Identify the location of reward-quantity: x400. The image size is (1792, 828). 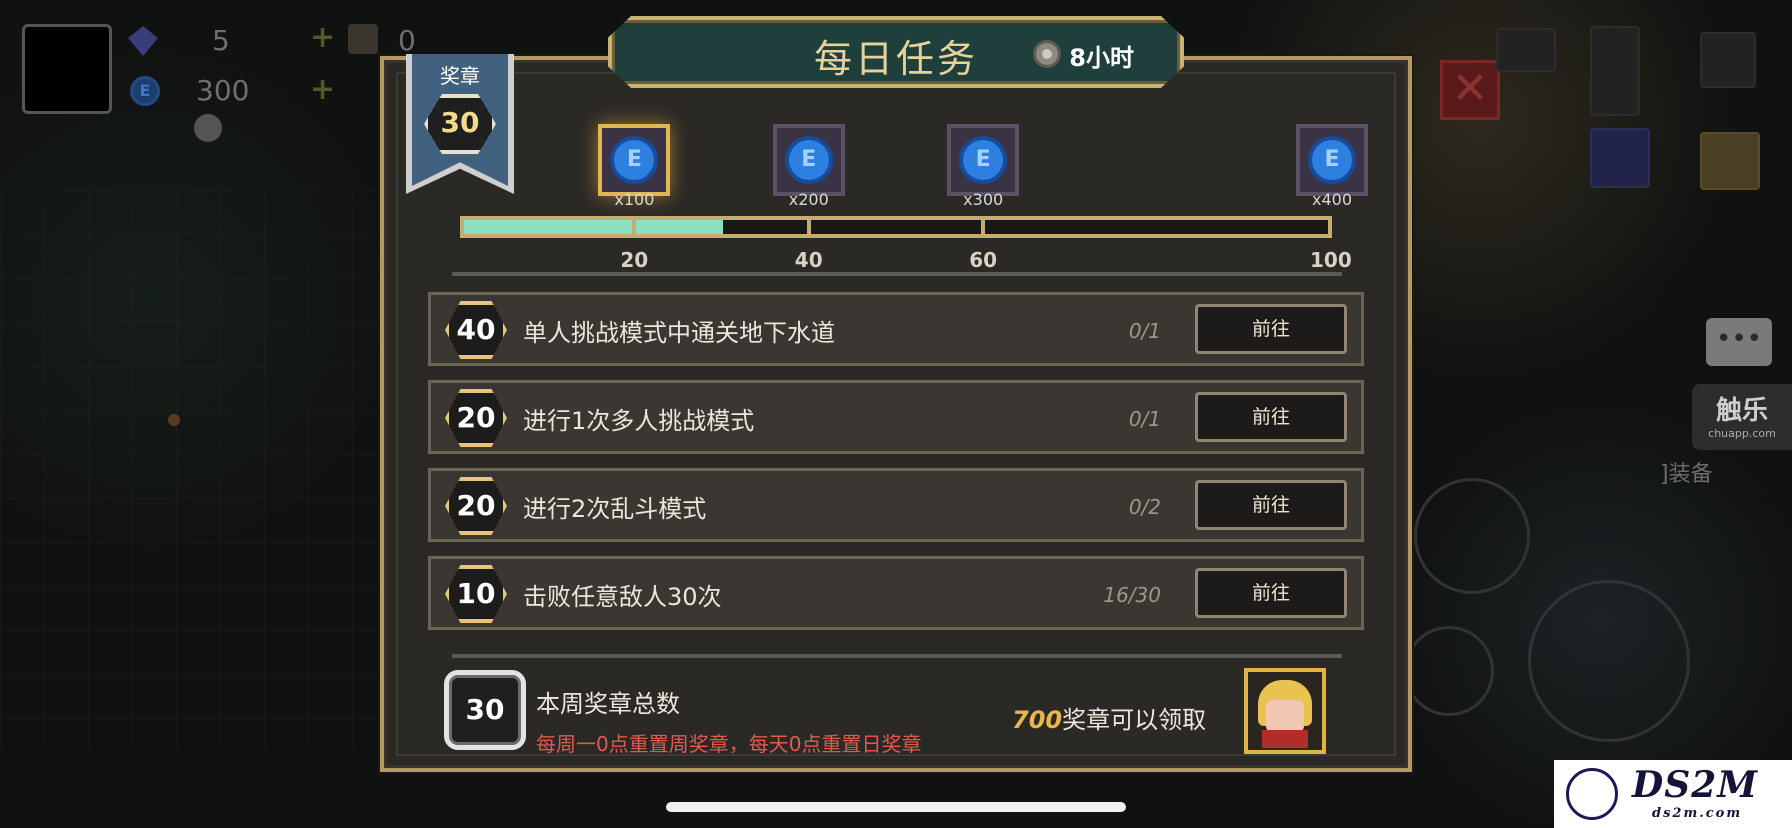
(1331, 199).